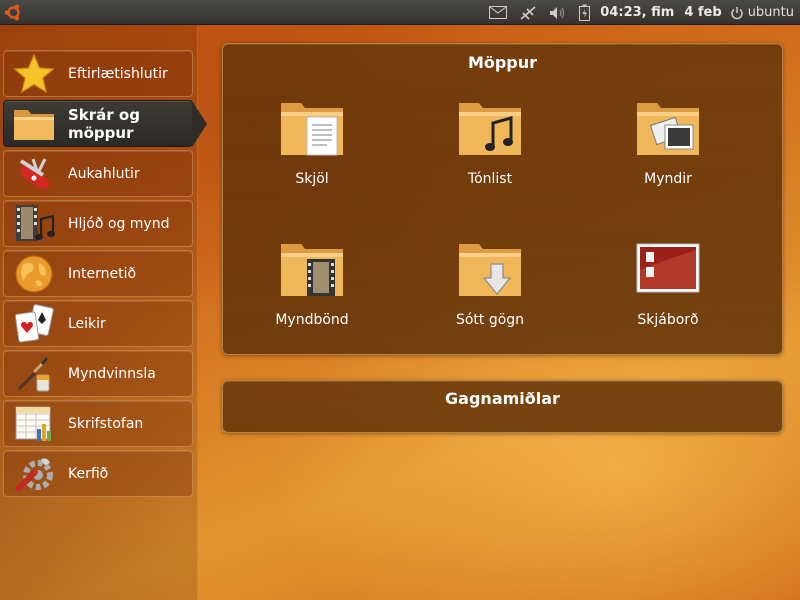 The height and width of the screenshot is (600, 800). I want to click on tile-videos: Myndbönd, so click(312, 295).